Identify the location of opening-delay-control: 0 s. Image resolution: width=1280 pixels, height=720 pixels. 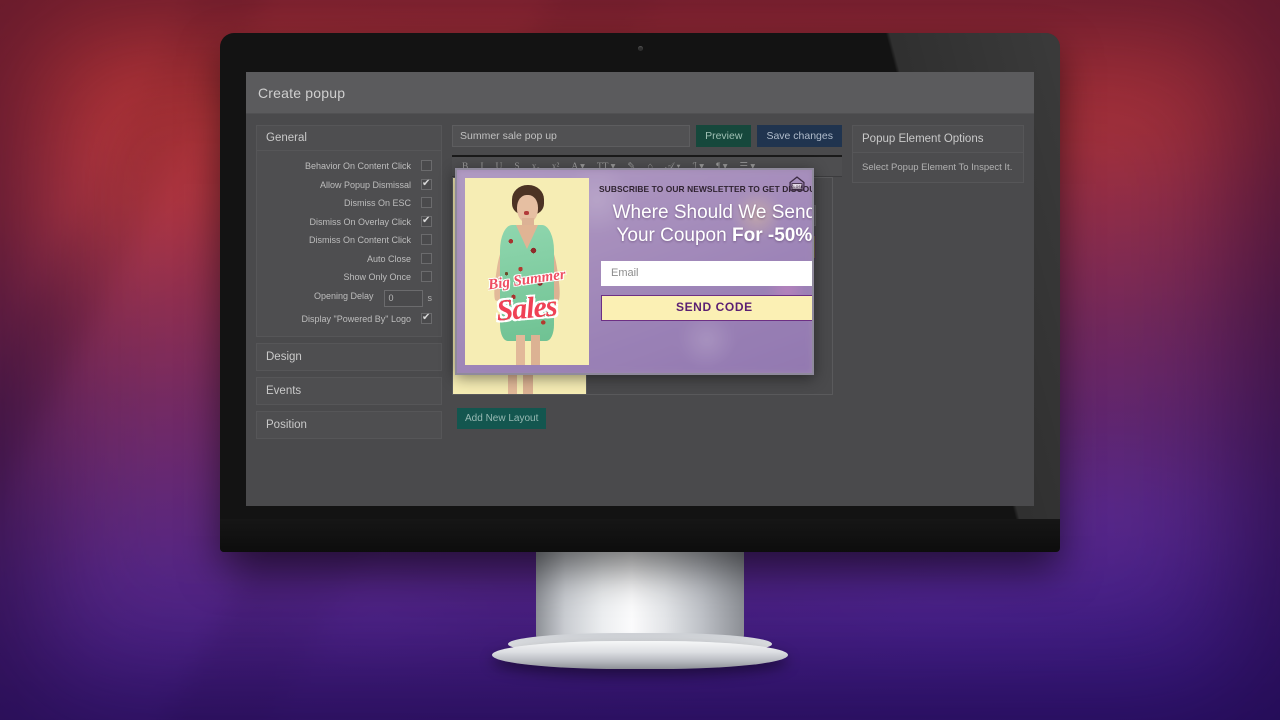
(408, 298).